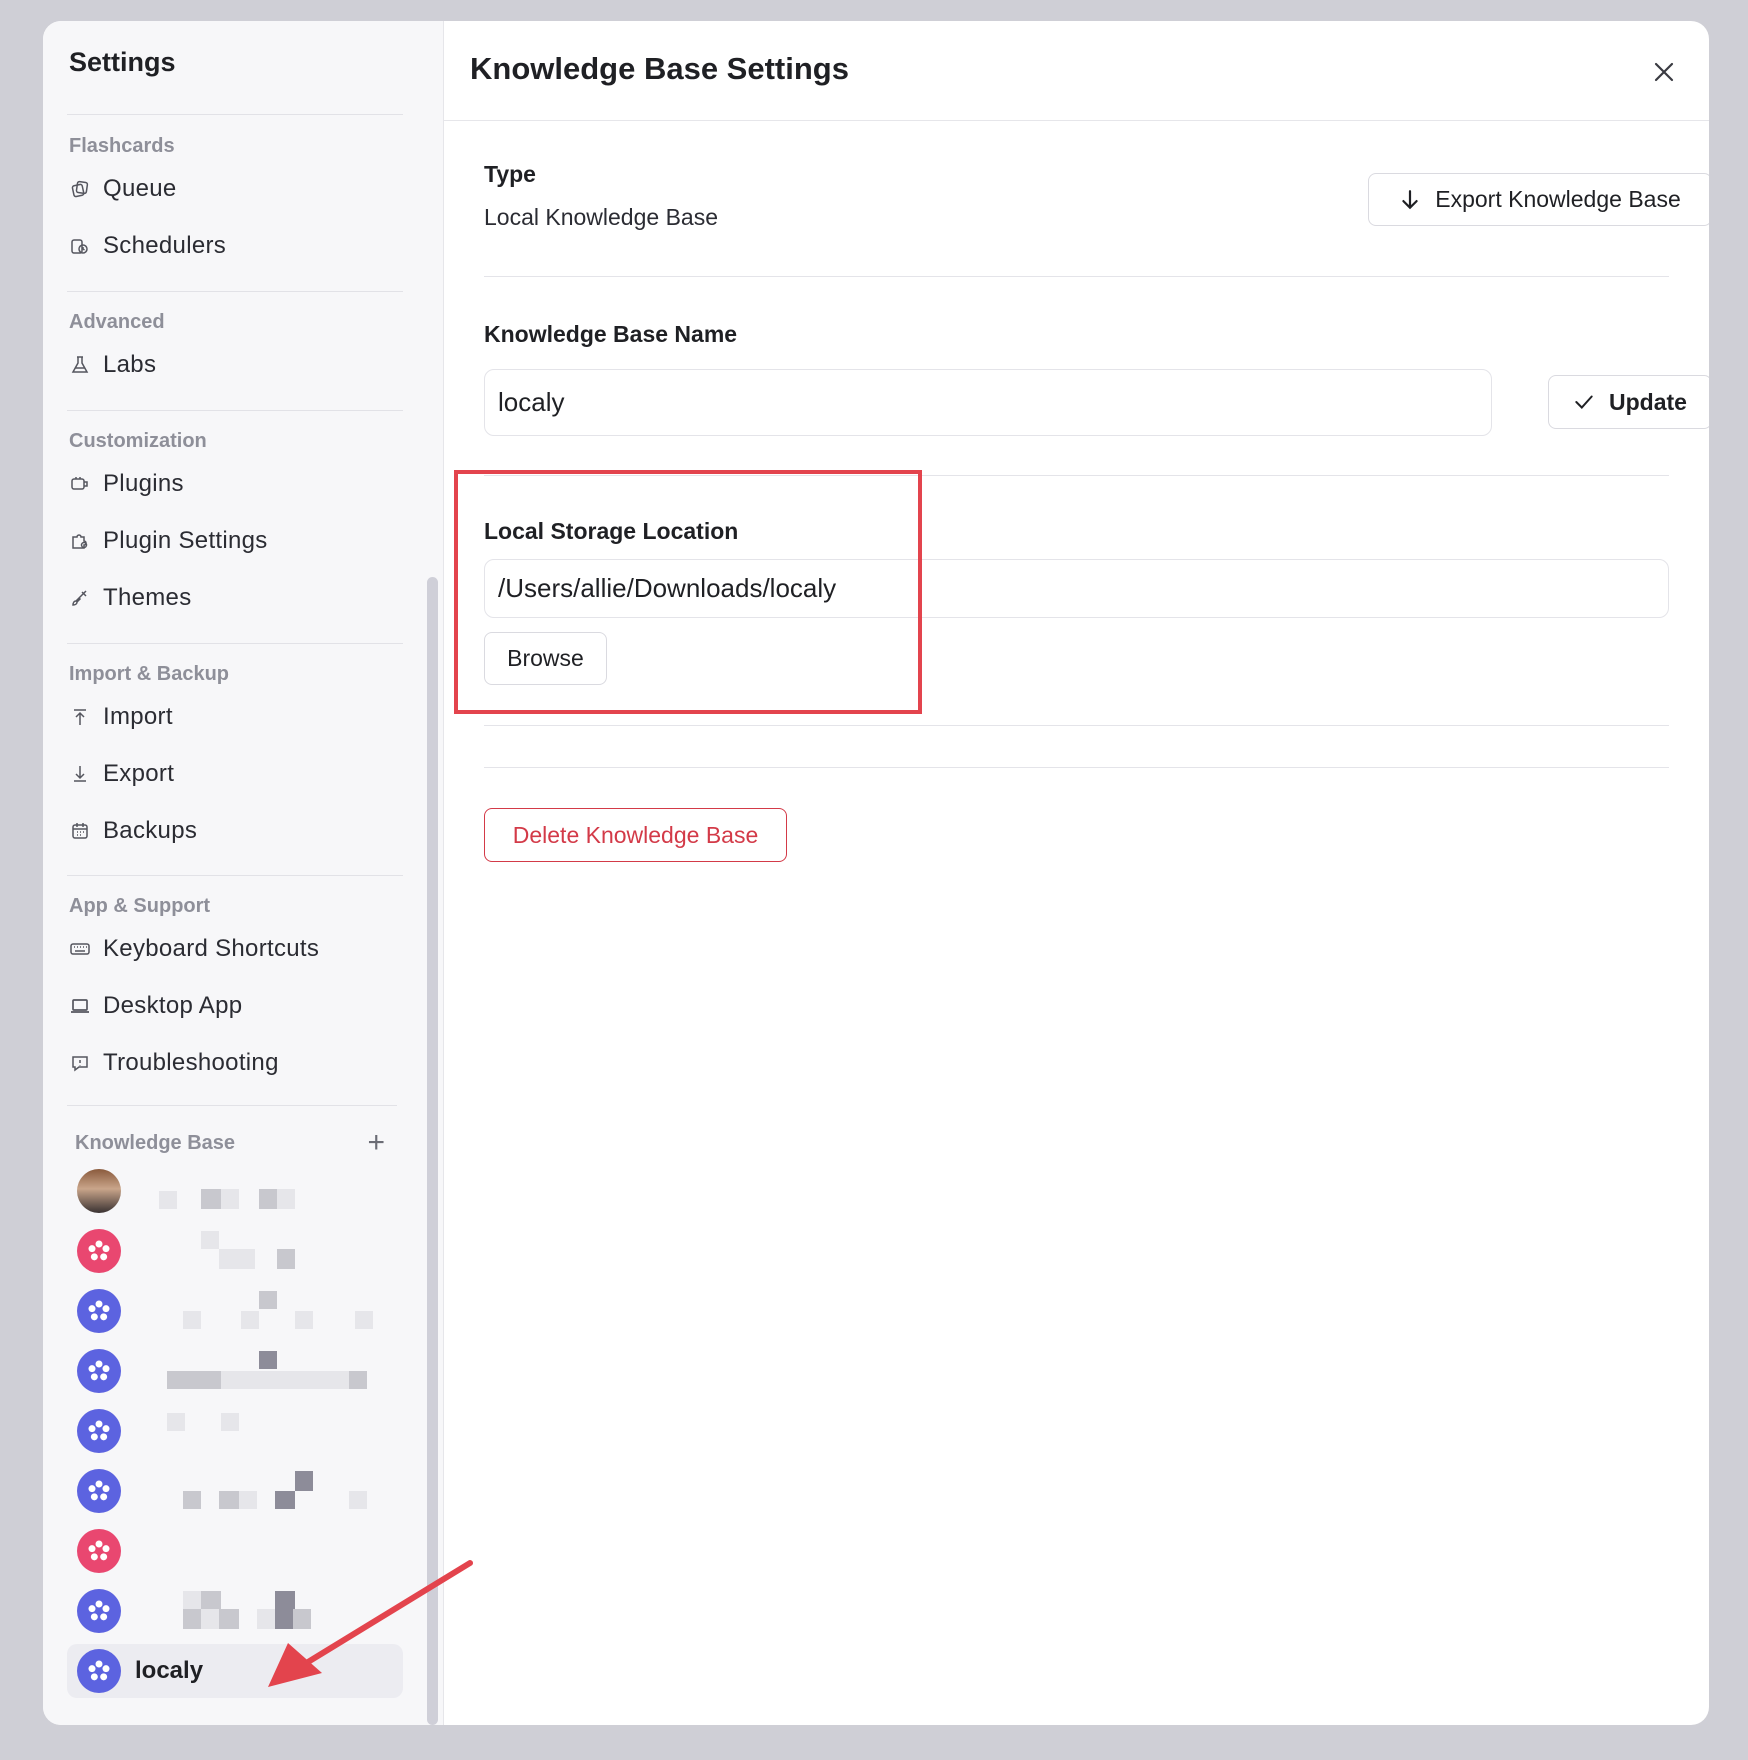 Image resolution: width=1748 pixels, height=1760 pixels. Describe the element at coordinates (122, 146) in the screenshot. I see `group-label: Flashcards` at that location.